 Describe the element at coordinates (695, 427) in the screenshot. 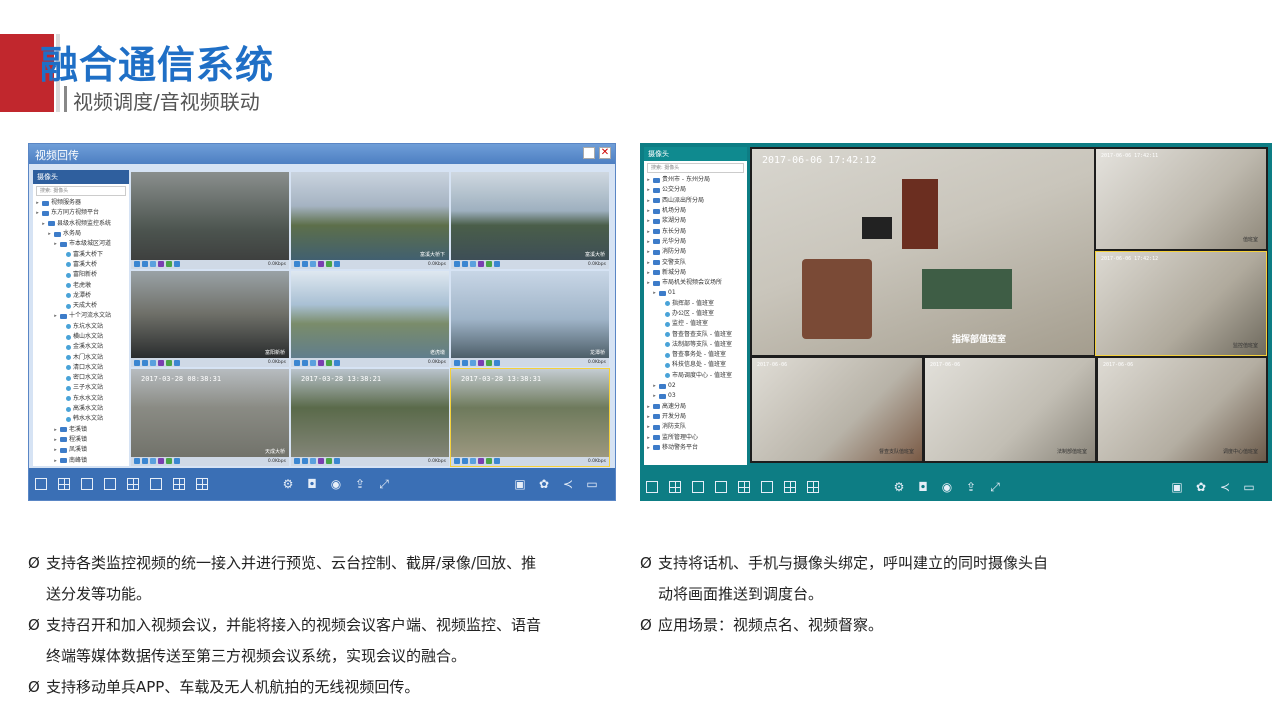

I see `tree-item: ▸ 消防支队` at that location.